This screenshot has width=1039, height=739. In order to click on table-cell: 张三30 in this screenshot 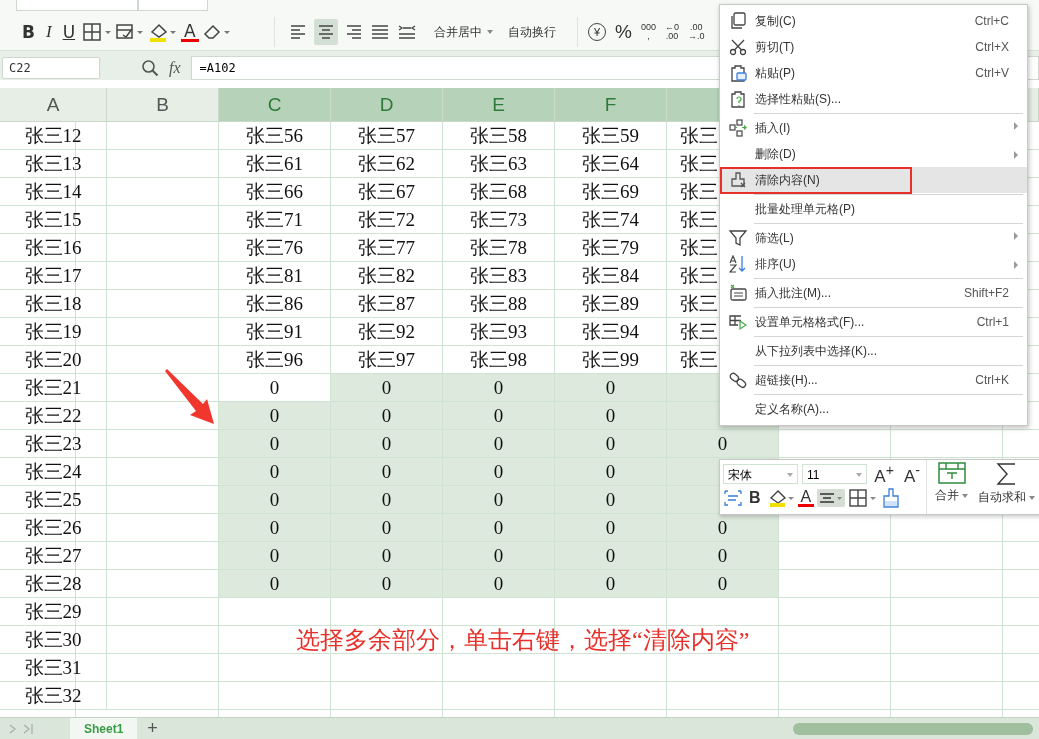, I will do `click(53, 640)`.